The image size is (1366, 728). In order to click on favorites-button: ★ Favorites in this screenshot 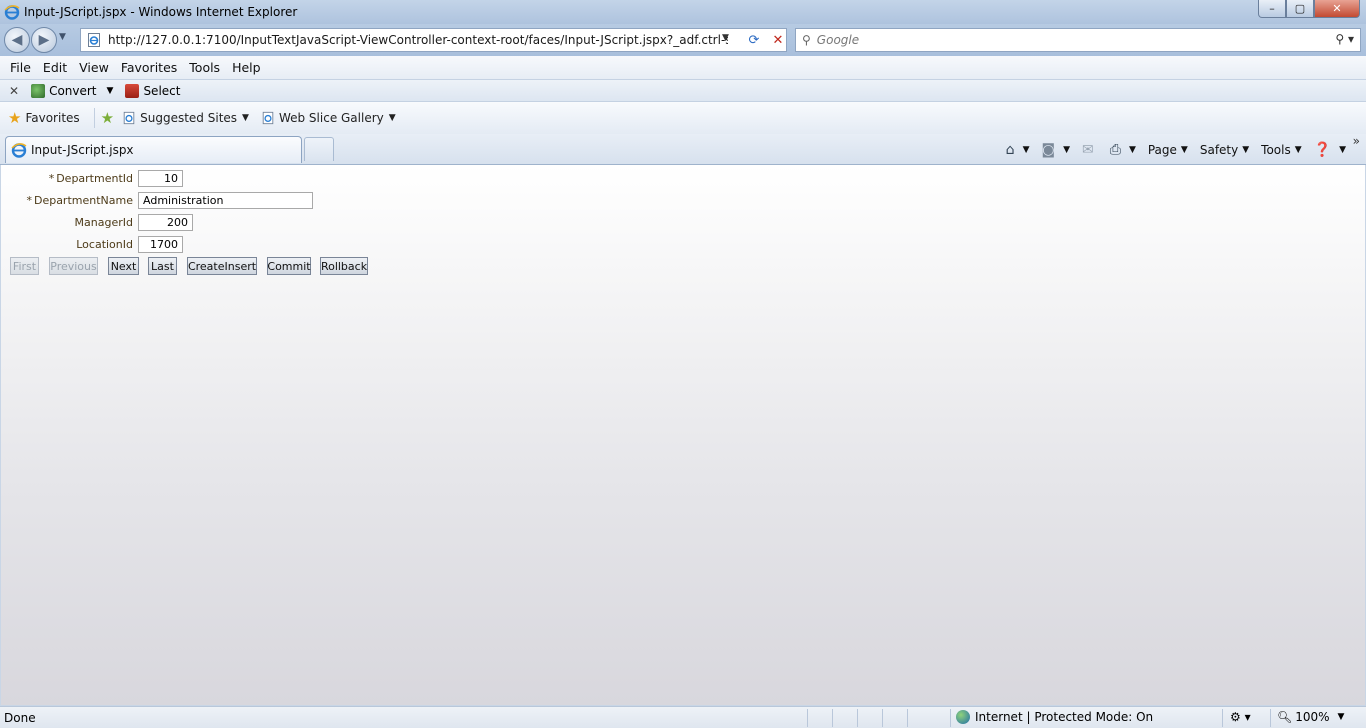, I will do `click(44, 118)`.